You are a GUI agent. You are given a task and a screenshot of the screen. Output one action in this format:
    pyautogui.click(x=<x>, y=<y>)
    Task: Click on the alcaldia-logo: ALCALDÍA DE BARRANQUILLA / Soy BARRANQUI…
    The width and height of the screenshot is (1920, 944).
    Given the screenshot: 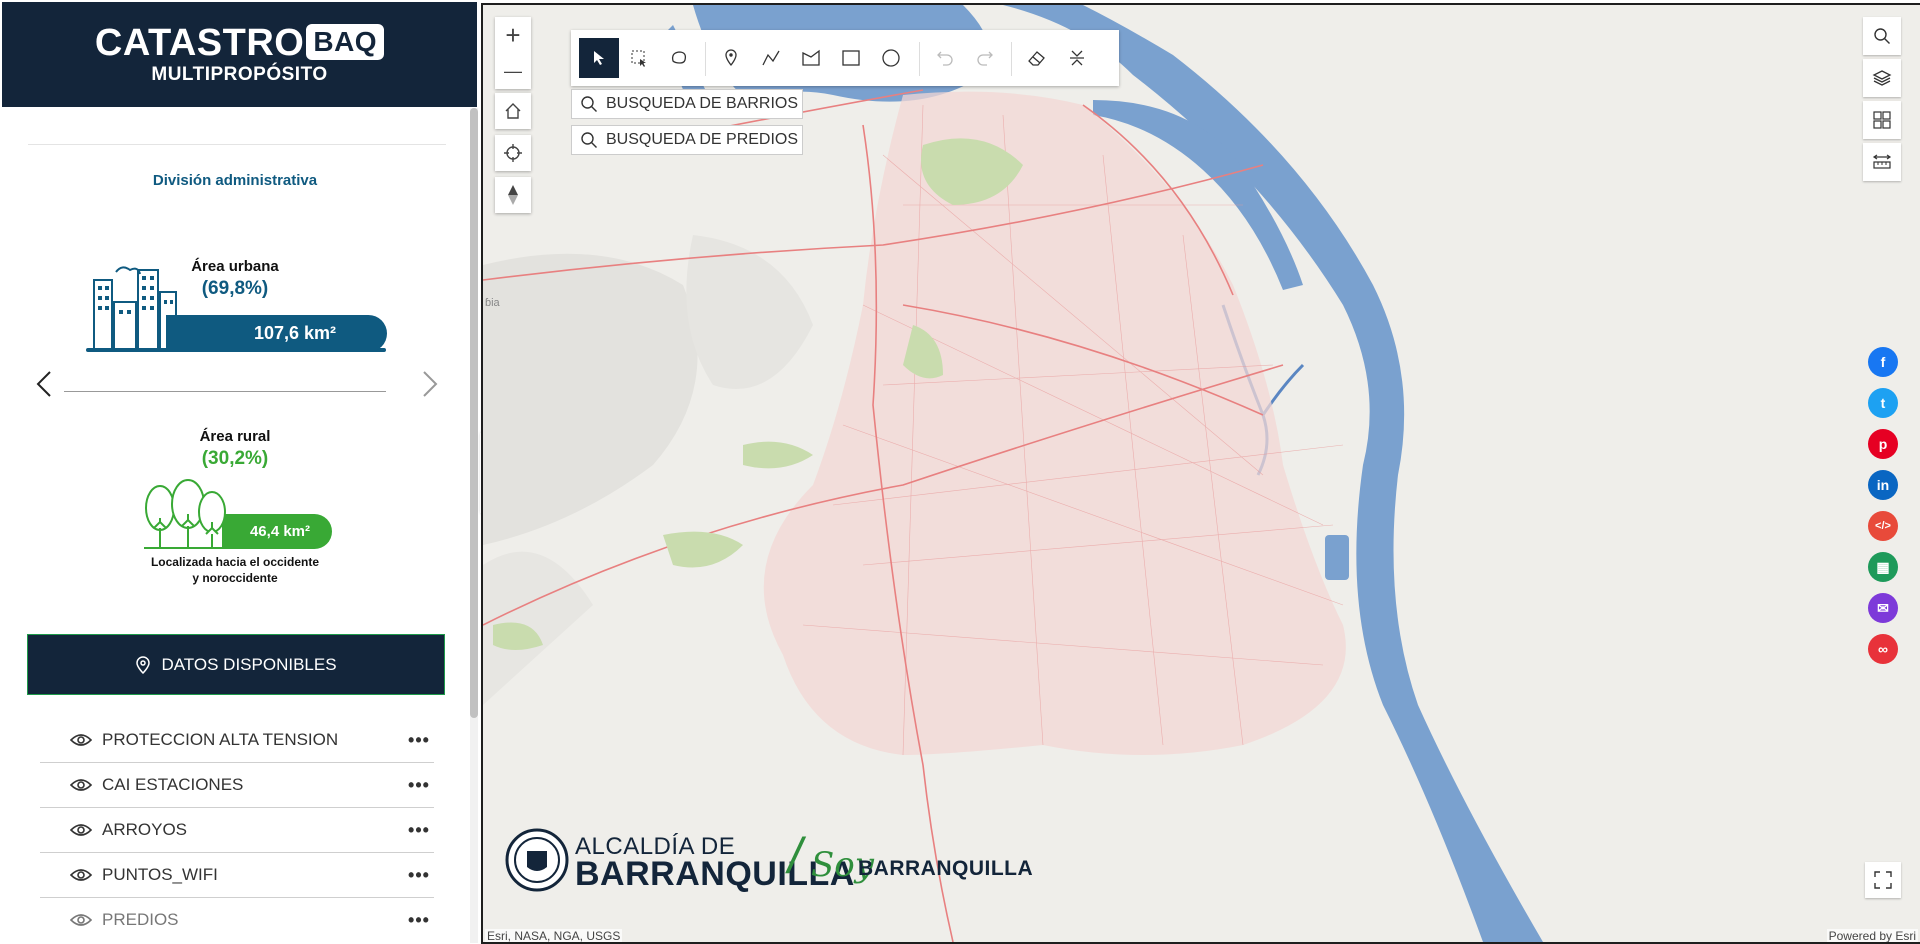 What is the action you would take?
    pyautogui.click(x=769, y=862)
    